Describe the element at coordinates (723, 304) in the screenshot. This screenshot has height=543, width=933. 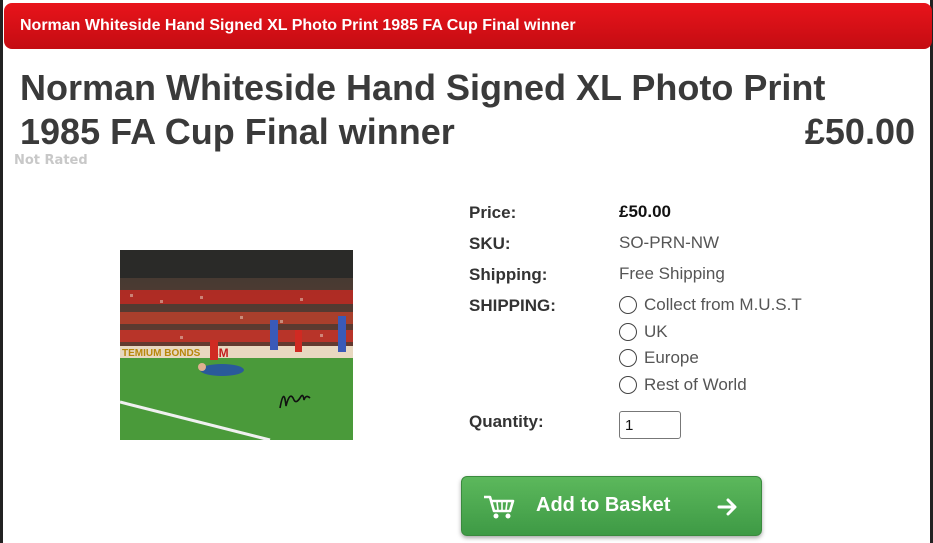
I see `radio-label: Collect from M.U.S.T` at that location.